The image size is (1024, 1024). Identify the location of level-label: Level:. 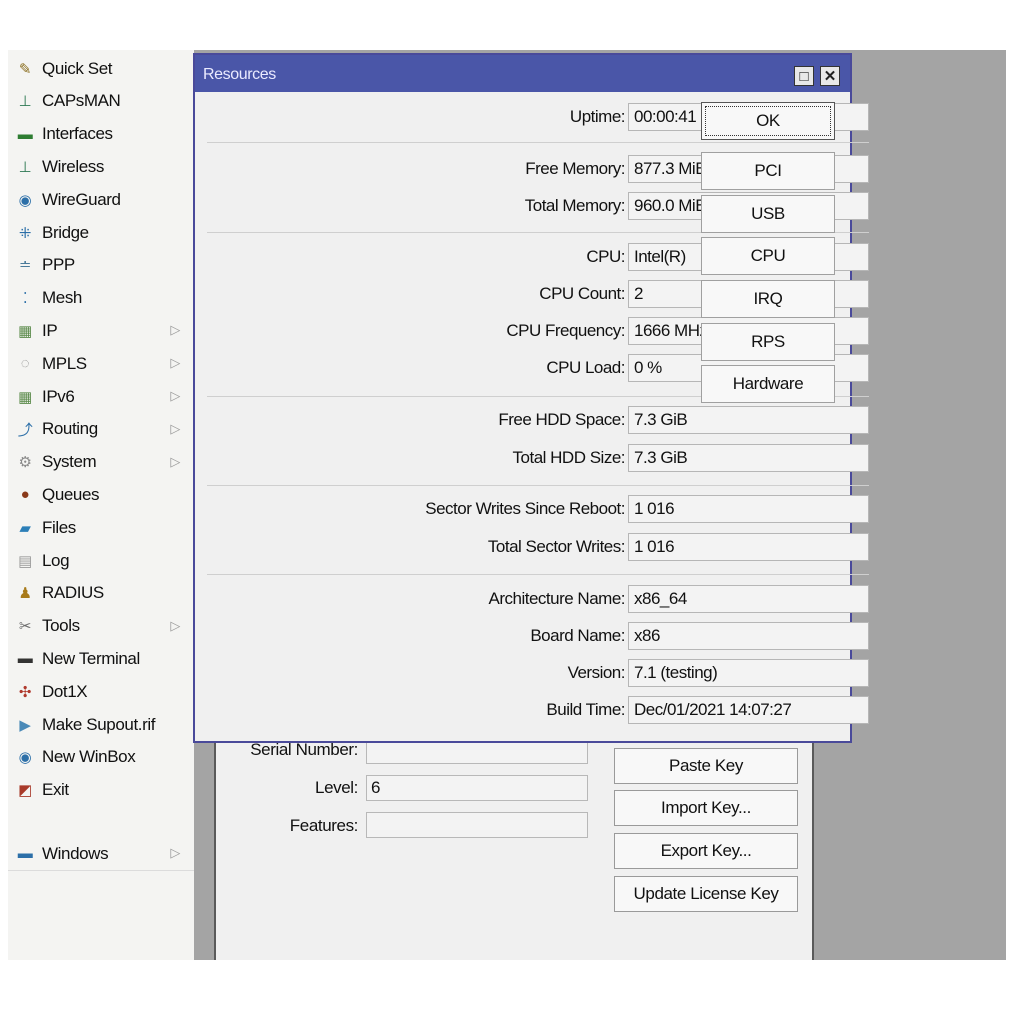
(336, 787).